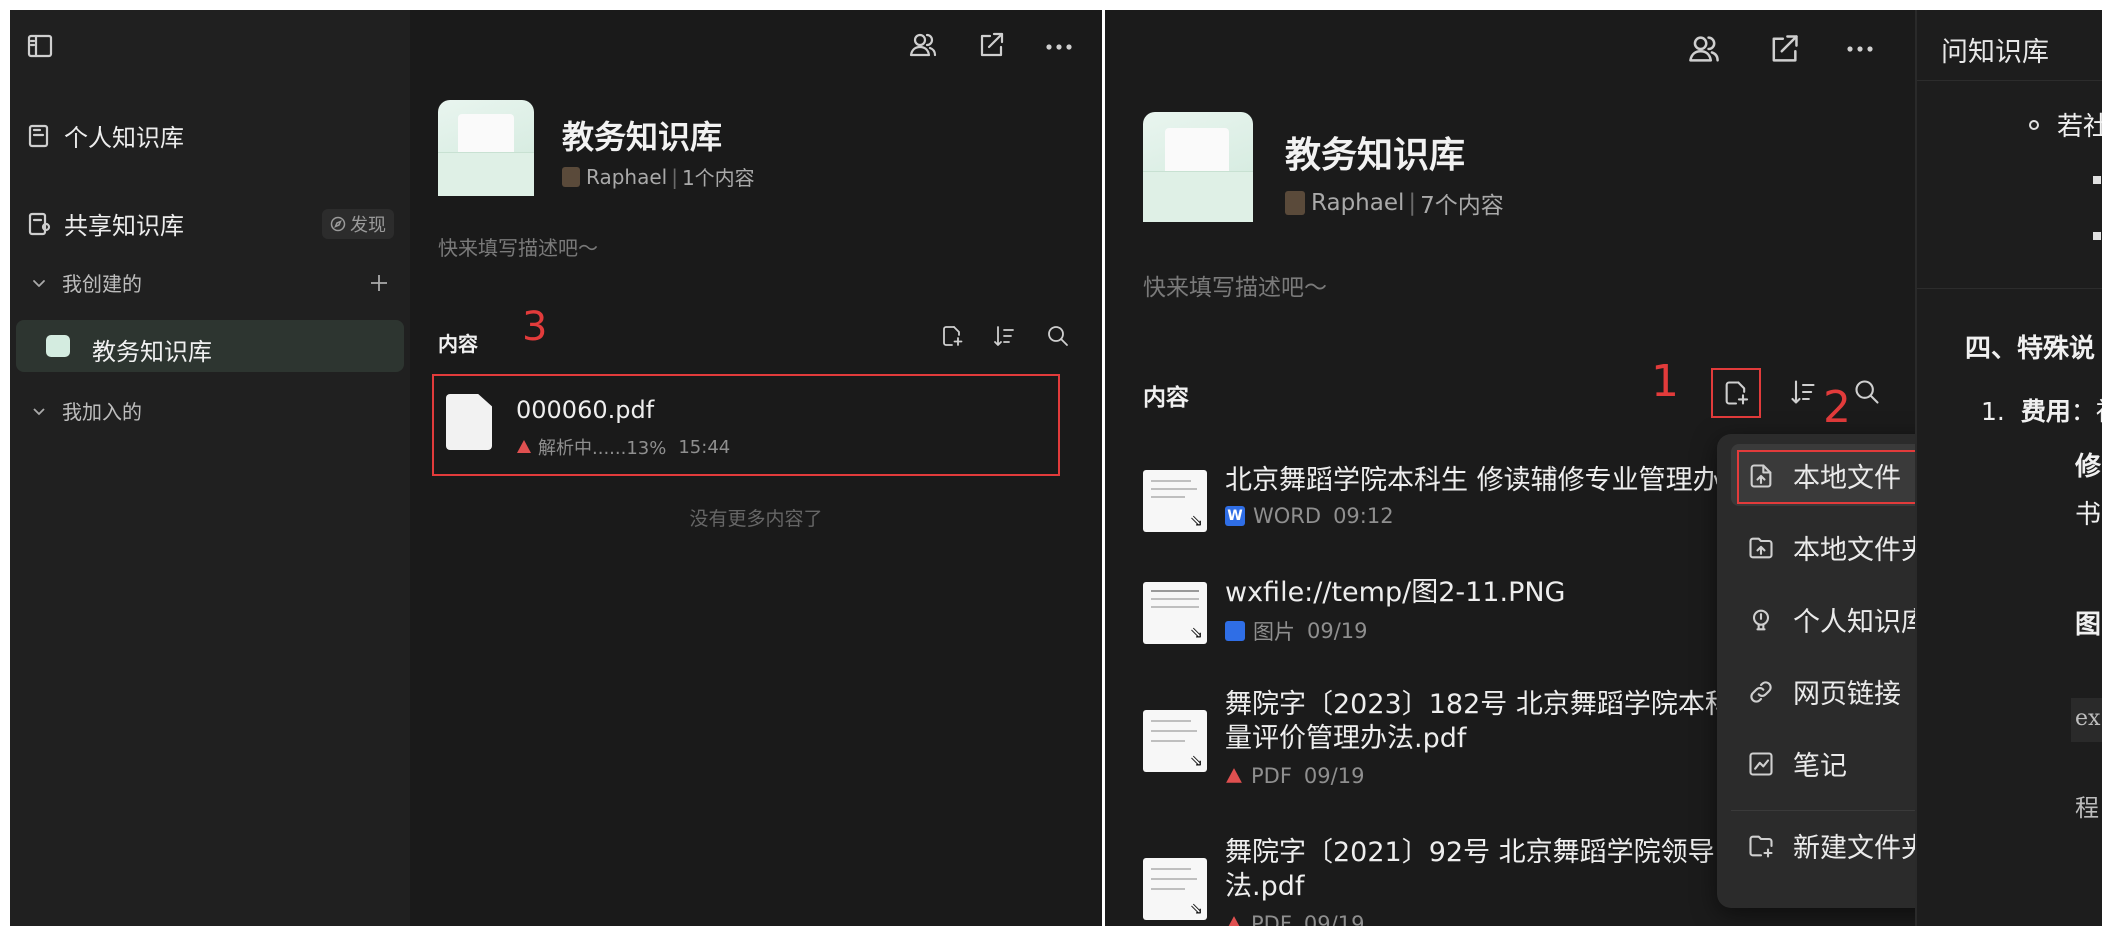 The image size is (2112, 936). I want to click on kb-icon, so click(58, 346).